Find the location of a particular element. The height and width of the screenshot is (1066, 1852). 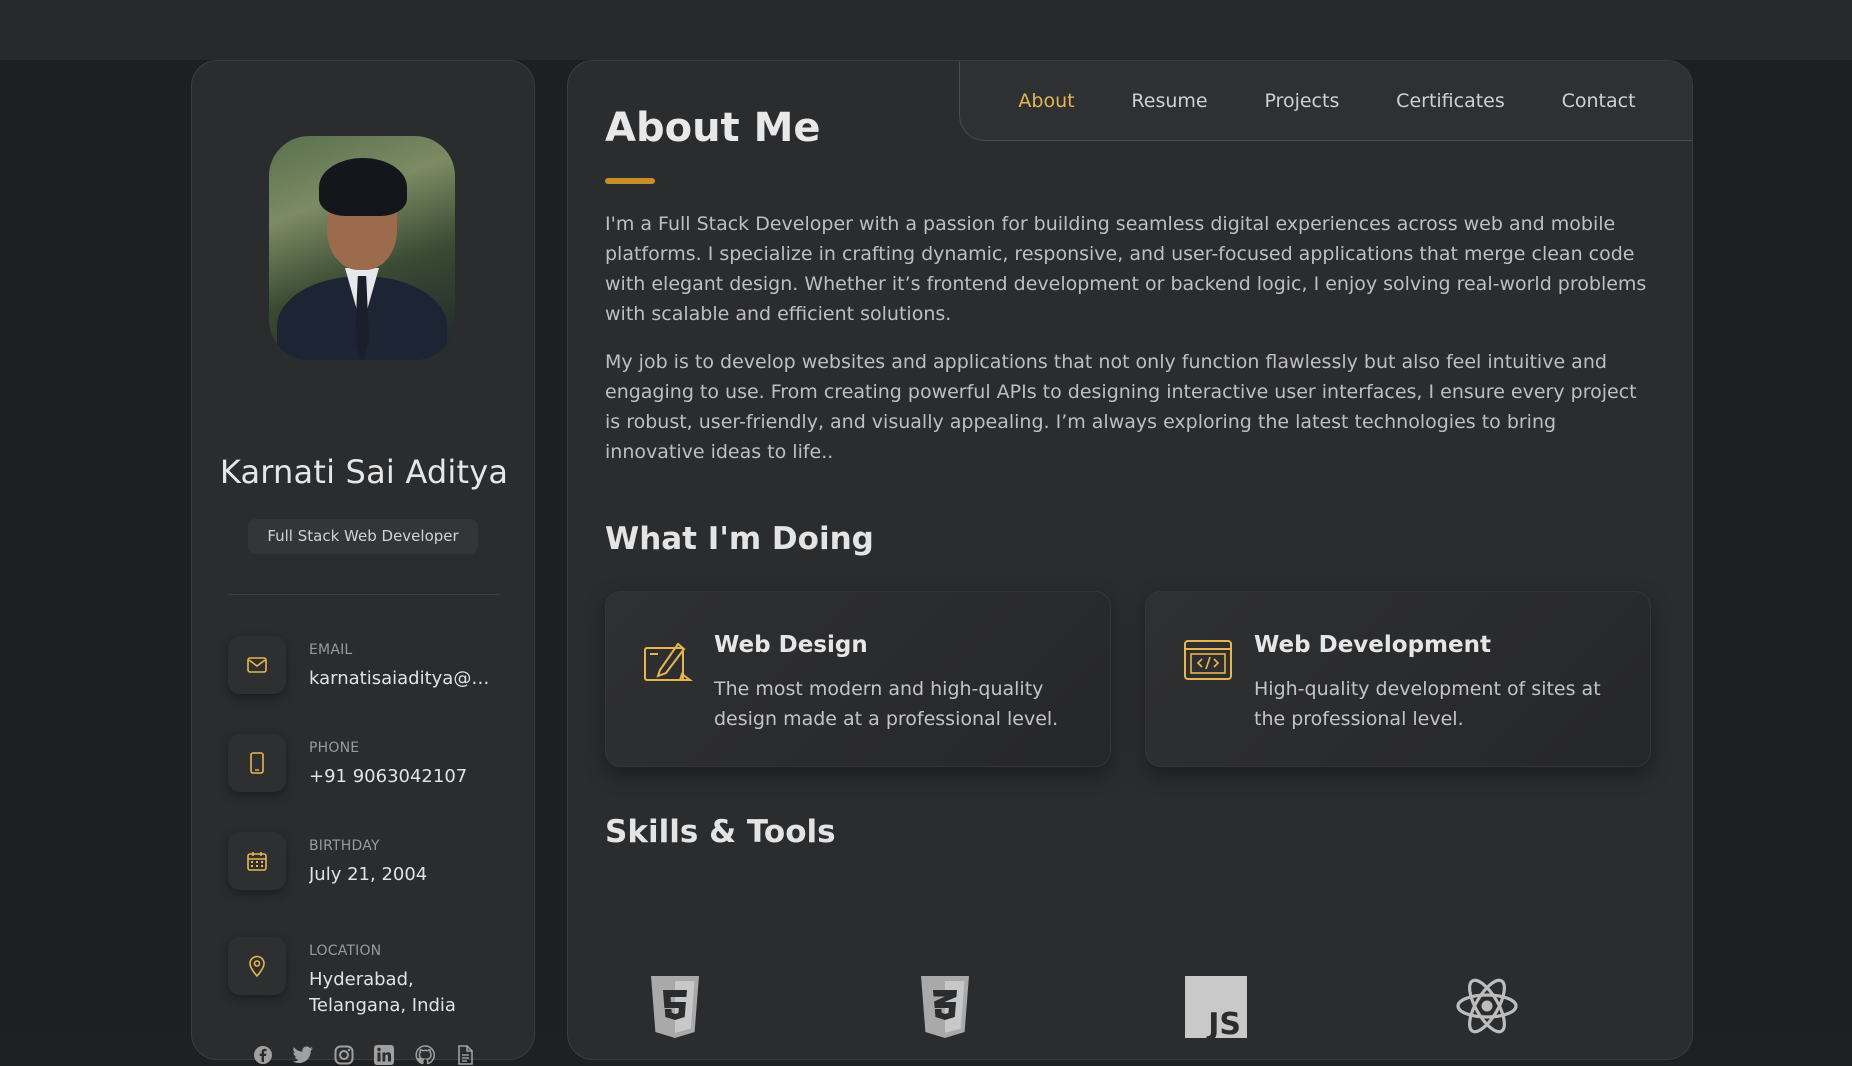

contact-label: PHONE is located at coordinates (334, 748).